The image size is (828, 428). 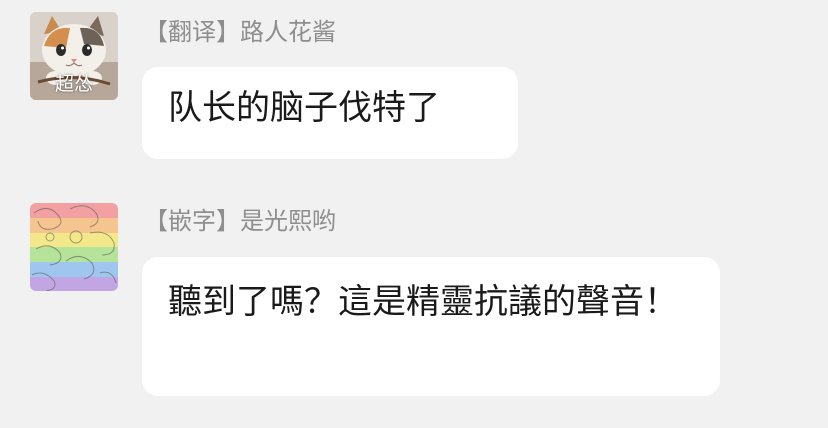 I want to click on avatar: 超怂, so click(x=74, y=56).